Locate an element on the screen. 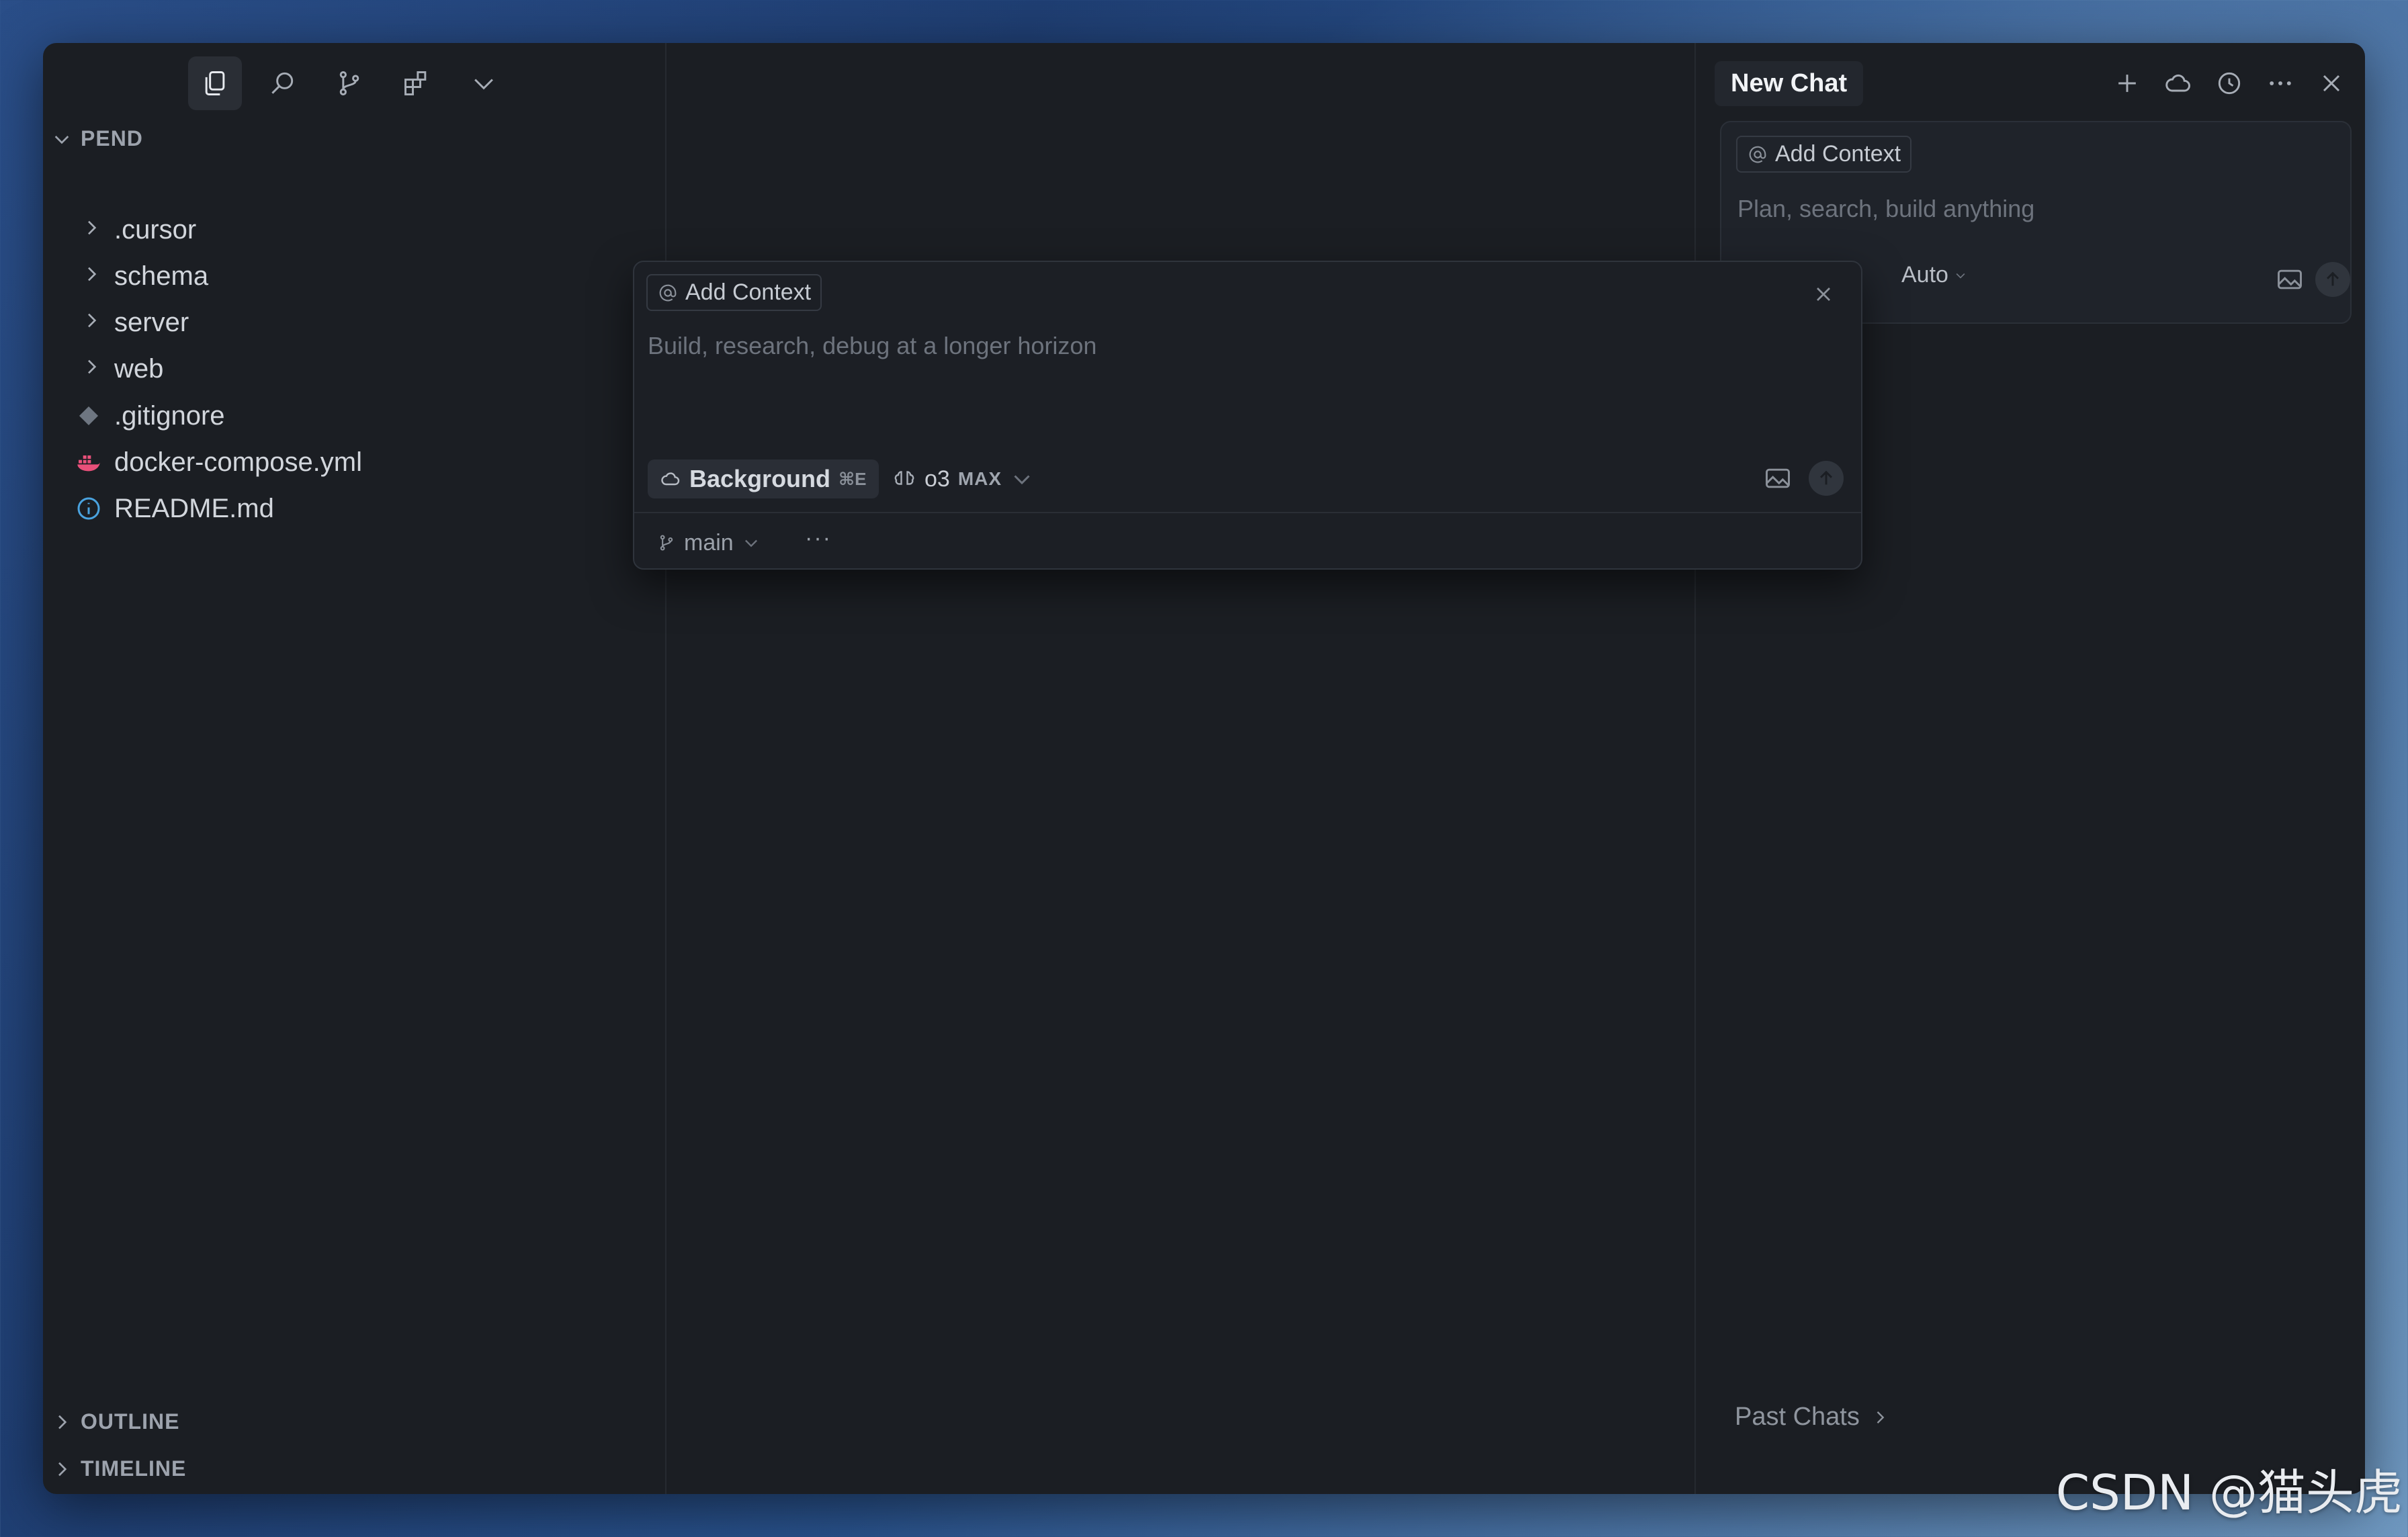  extensions-tab is located at coordinates (416, 83).